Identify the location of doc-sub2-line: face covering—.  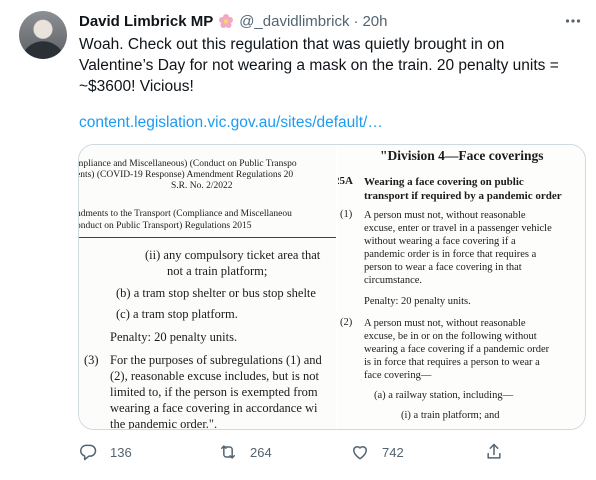
(398, 375).